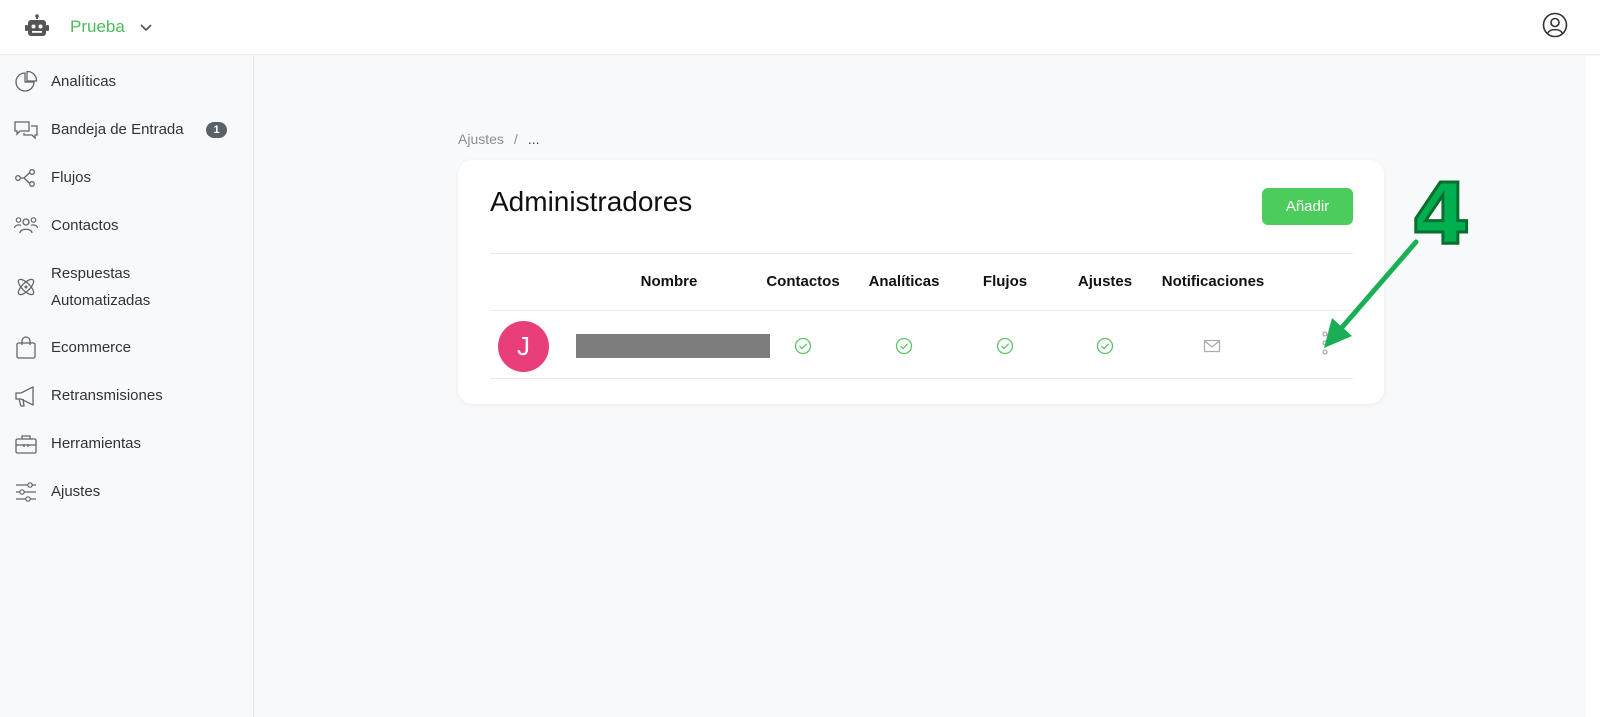  I want to click on robot-icon, so click(37, 25).